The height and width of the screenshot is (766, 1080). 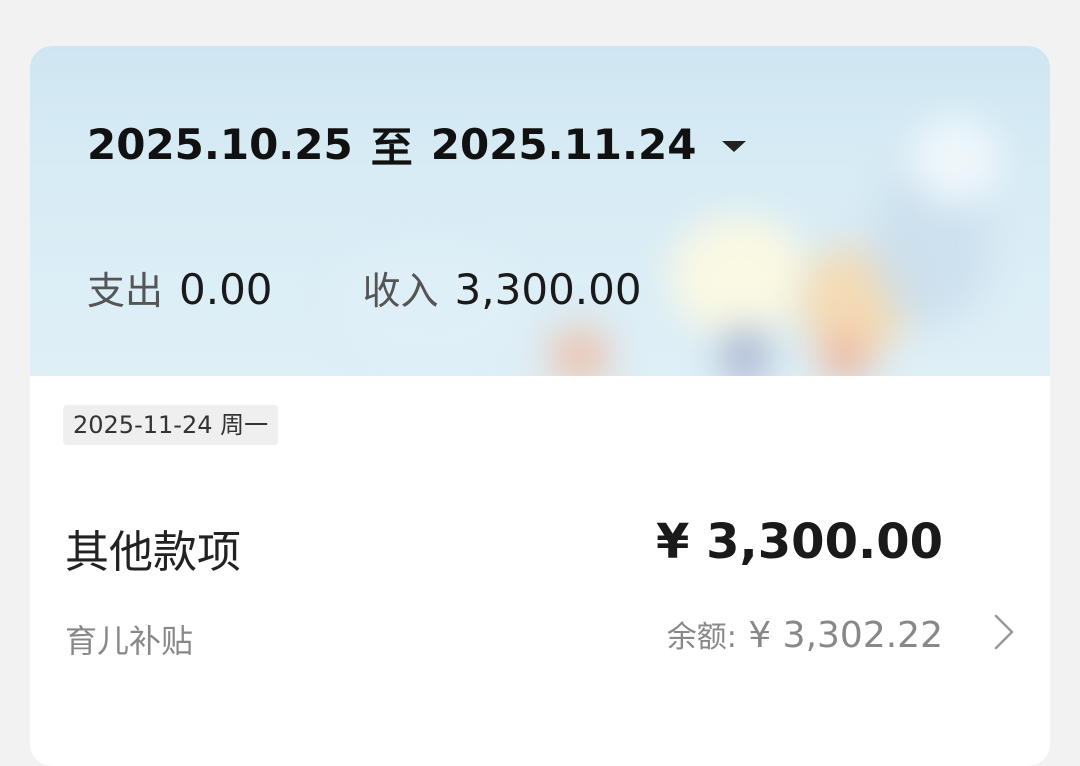 I want to click on income-label: 收入, so click(x=400, y=291).